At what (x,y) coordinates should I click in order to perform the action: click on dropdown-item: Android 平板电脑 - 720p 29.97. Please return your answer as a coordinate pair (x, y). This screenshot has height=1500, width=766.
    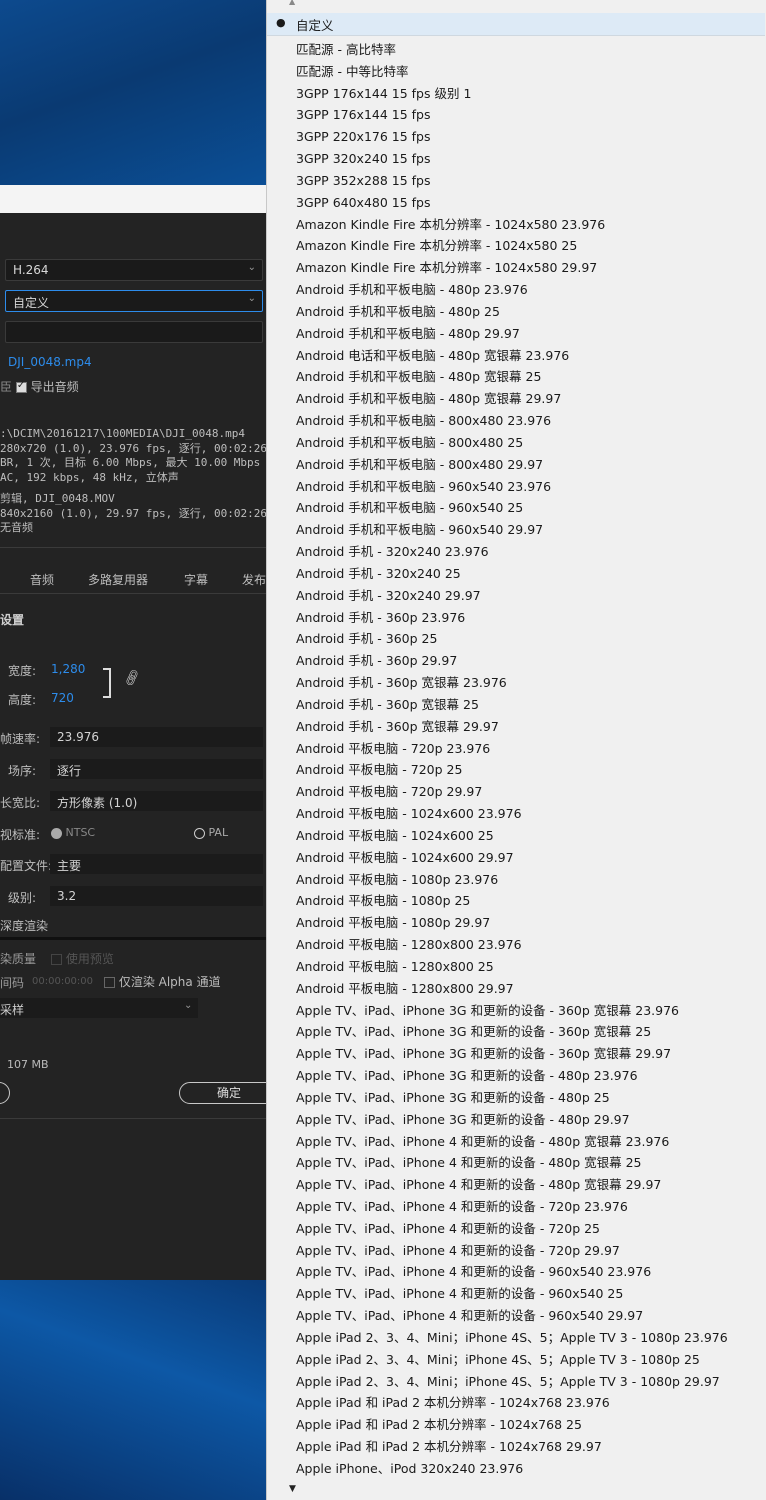
    Looking at the image, I should click on (389, 792).